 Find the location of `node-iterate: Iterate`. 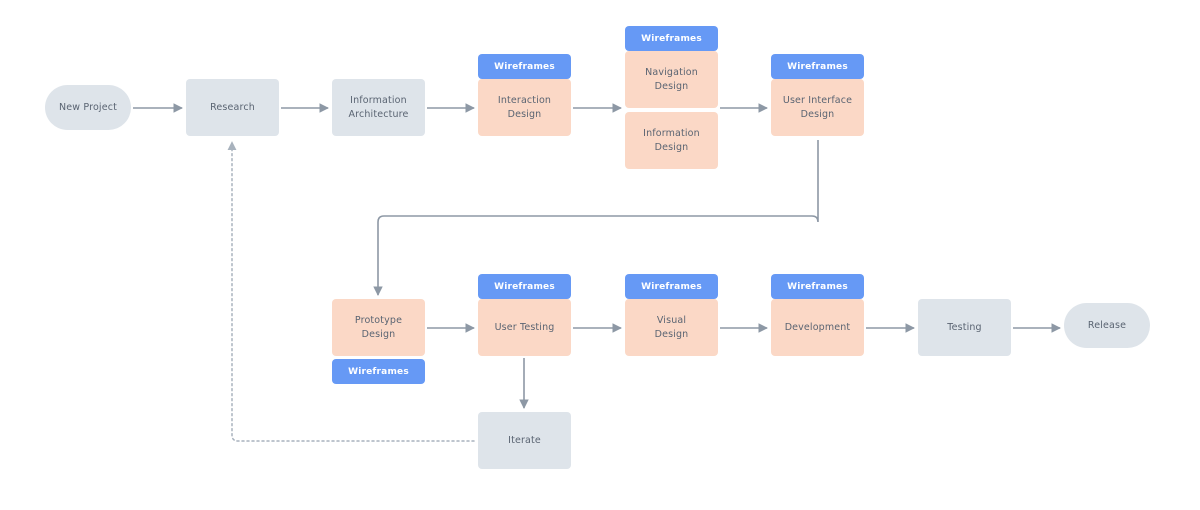

node-iterate: Iterate is located at coordinates (524, 440).